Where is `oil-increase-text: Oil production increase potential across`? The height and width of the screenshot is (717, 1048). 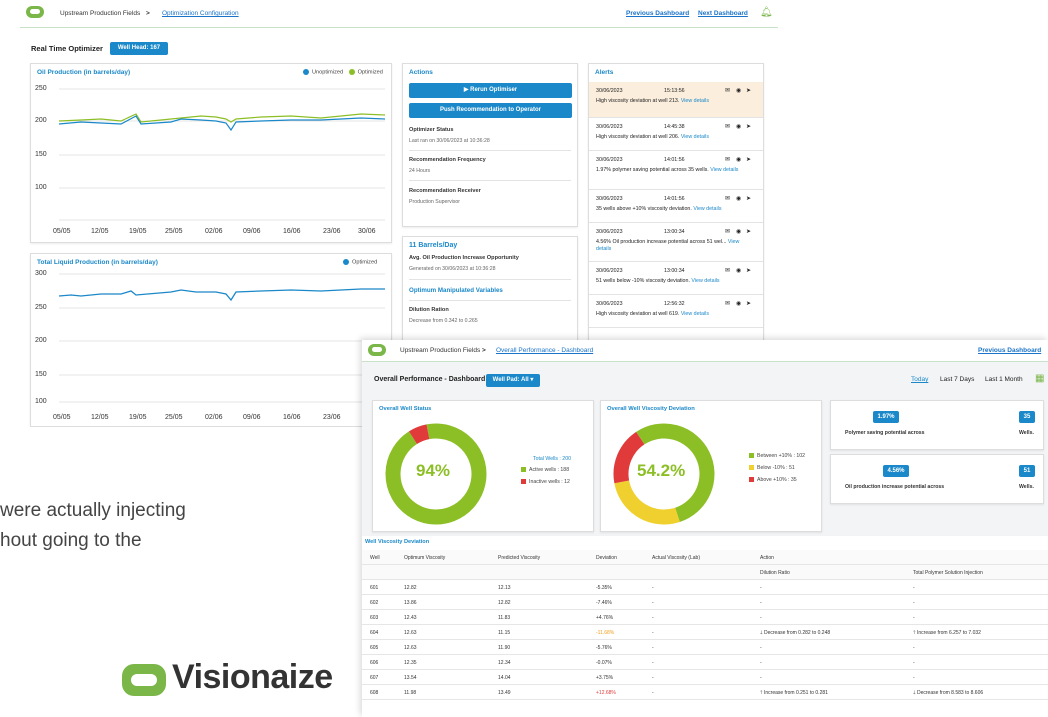 oil-increase-text: Oil production increase potential across is located at coordinates (895, 487).